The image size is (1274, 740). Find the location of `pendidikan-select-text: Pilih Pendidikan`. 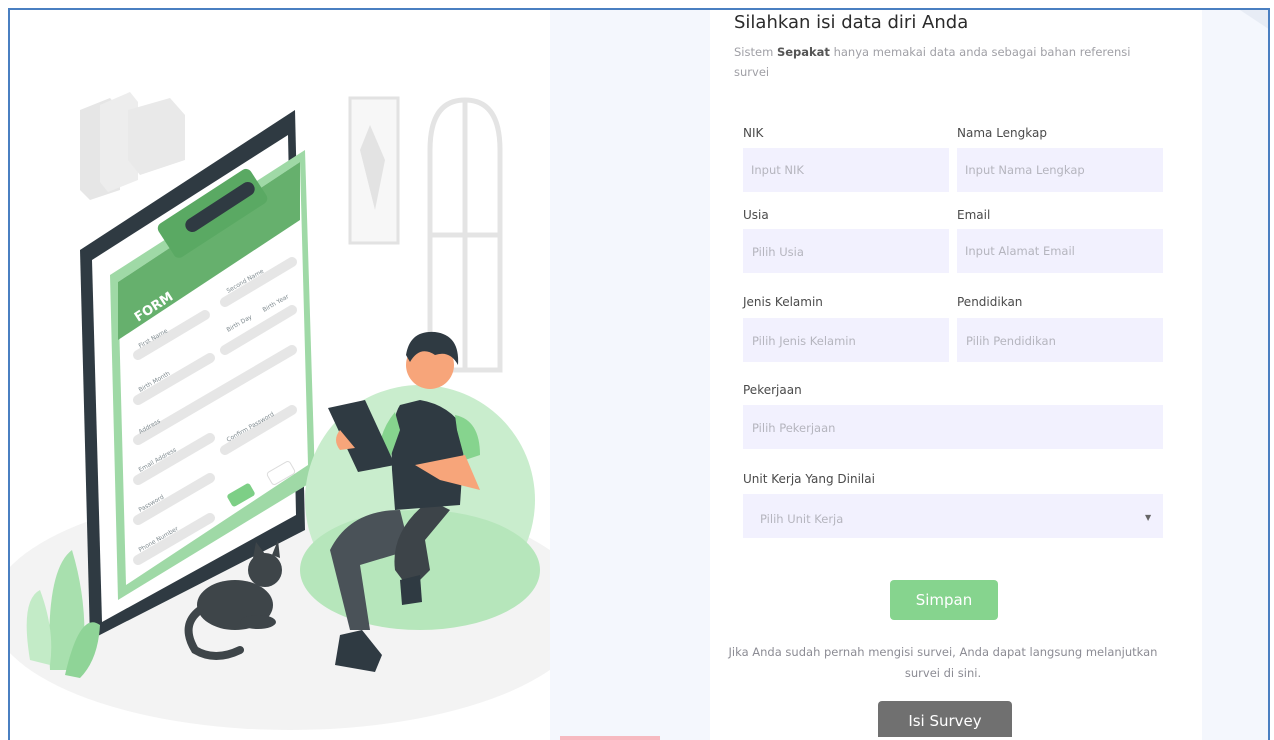

pendidikan-select-text: Pilih Pendidikan is located at coordinates (1011, 341).